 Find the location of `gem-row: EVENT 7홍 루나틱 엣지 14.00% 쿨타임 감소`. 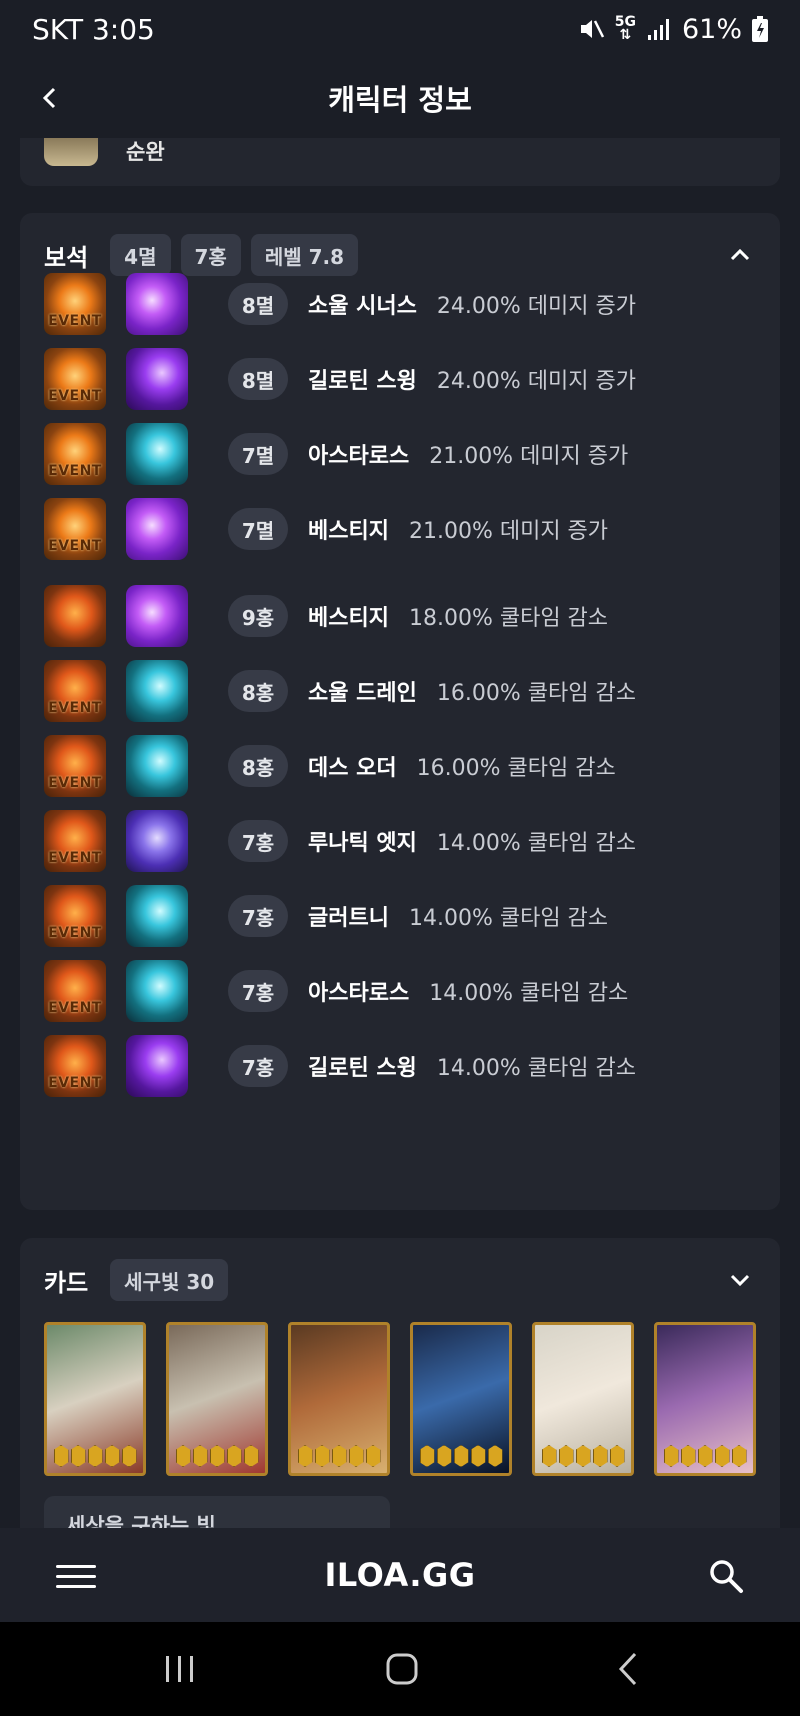

gem-row: EVENT 7홍 루나틱 엣지 14.00% 쿨타임 감소 is located at coordinates (400, 841).